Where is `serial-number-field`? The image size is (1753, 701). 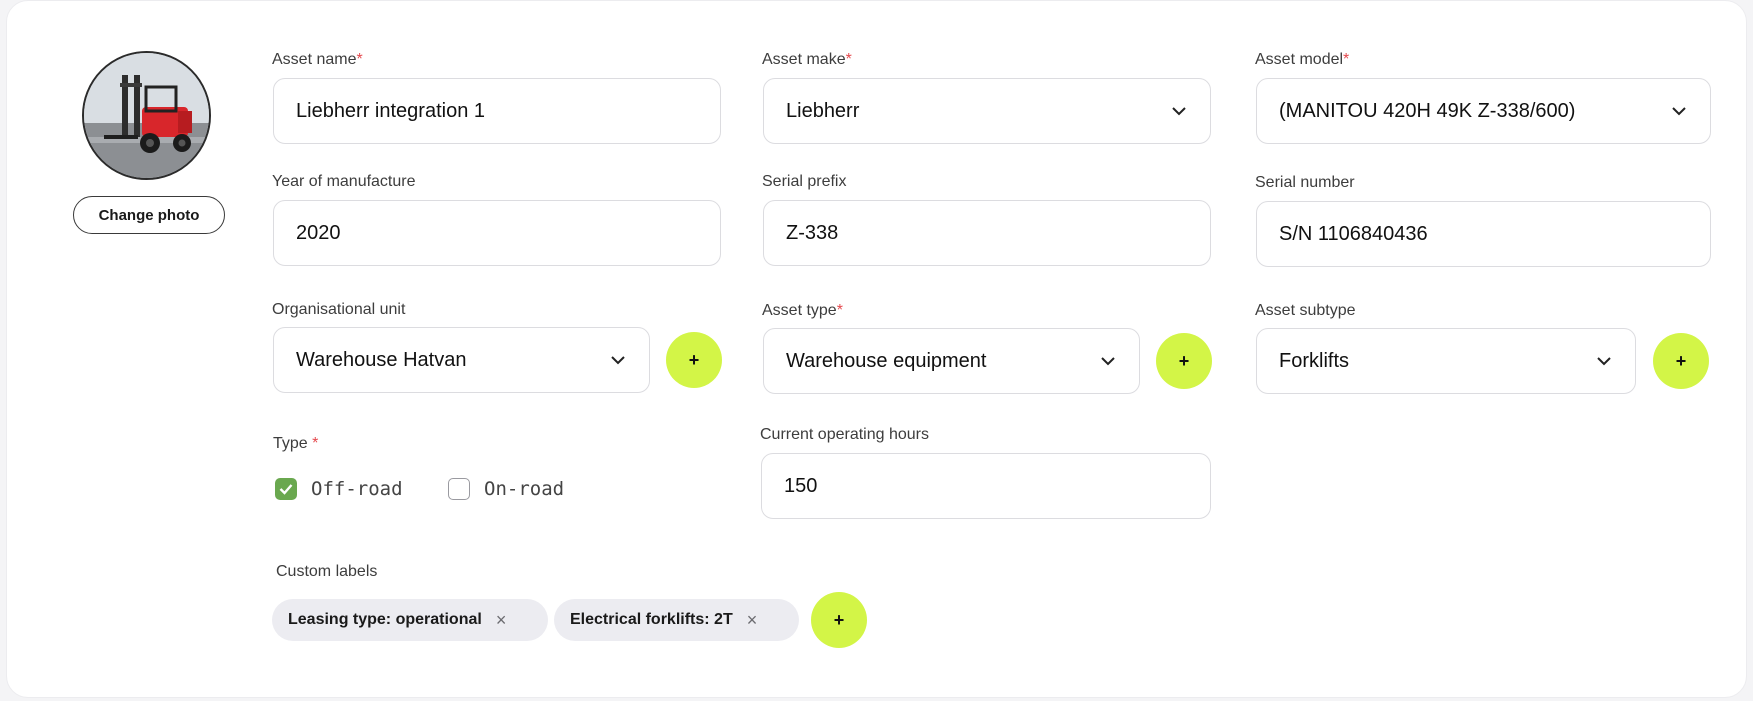 serial-number-field is located at coordinates (1483, 234).